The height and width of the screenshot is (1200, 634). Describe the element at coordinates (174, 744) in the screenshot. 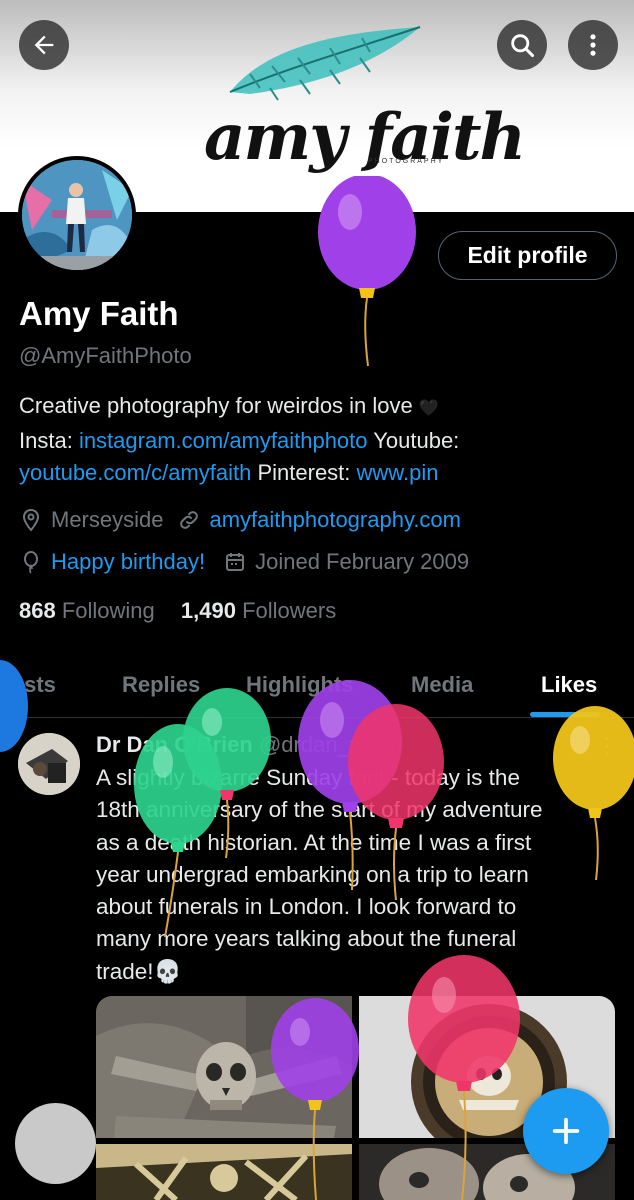

I see `author-display-name: Dr Dan O'Brien` at that location.